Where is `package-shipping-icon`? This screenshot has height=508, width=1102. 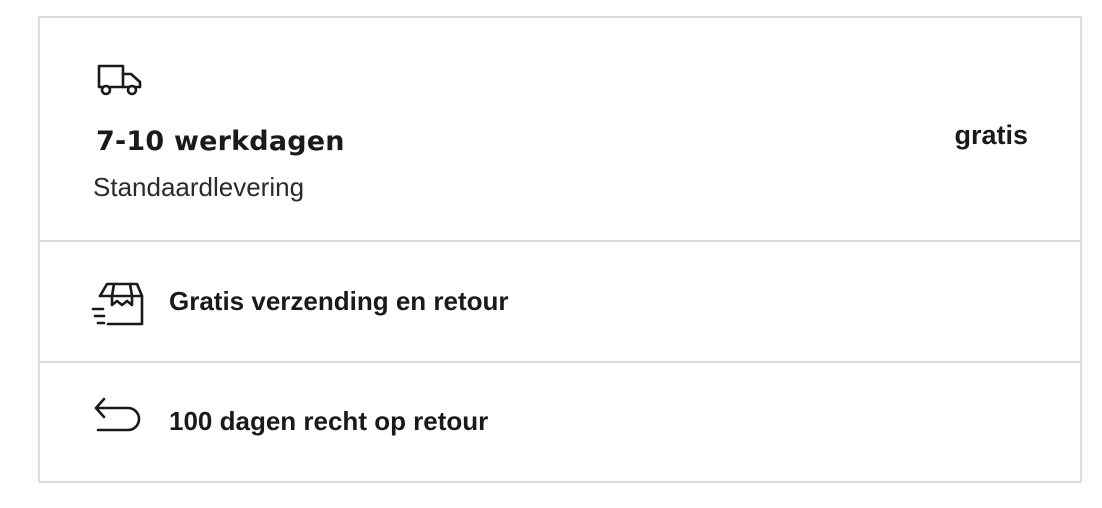 package-shipping-icon is located at coordinates (117, 304).